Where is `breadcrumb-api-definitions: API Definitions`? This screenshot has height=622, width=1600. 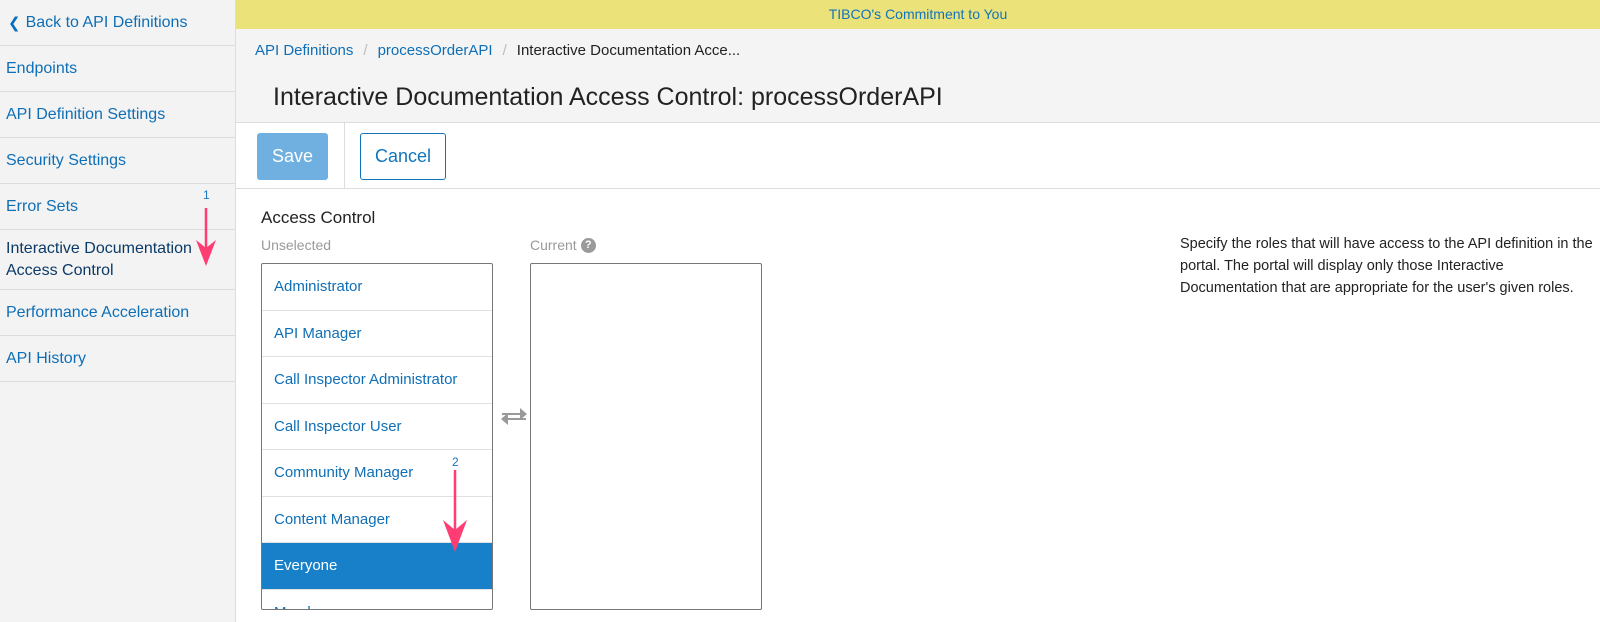
breadcrumb-api-definitions: API Definitions is located at coordinates (304, 50).